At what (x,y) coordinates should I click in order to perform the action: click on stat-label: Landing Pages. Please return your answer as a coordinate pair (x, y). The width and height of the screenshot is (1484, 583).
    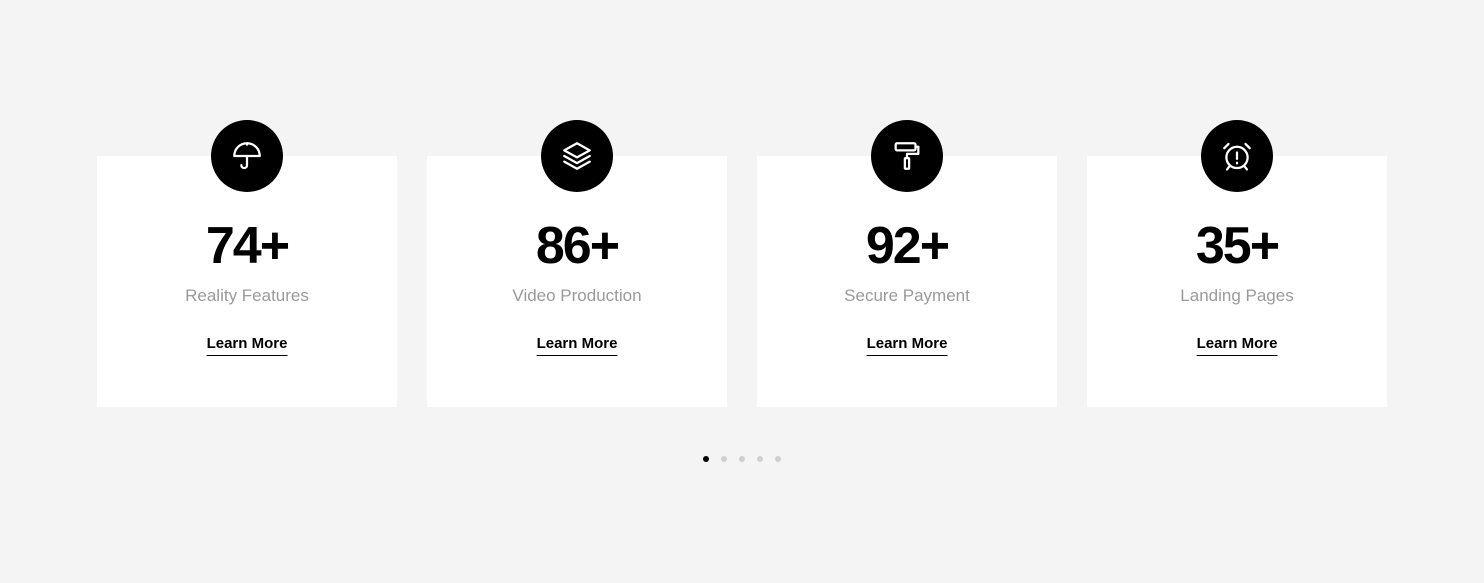
    Looking at the image, I should click on (1237, 295).